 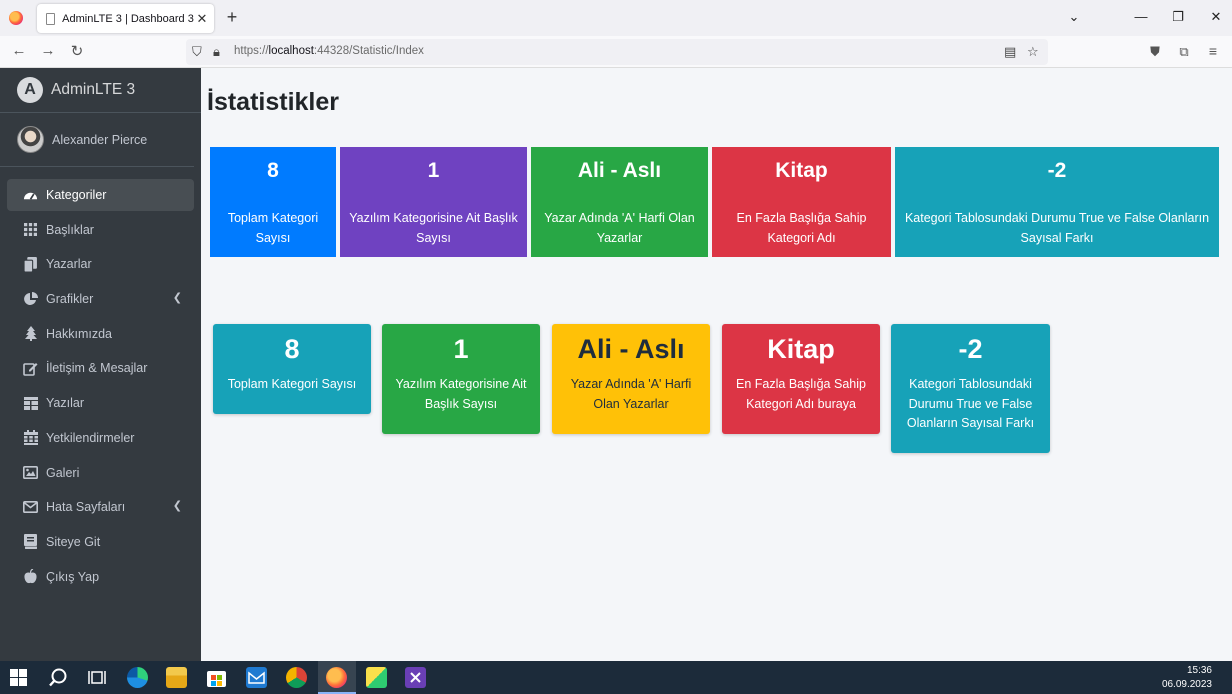 What do you see at coordinates (1187, 684) in the screenshot?
I see `clock-date: 06.09.2023` at bounding box center [1187, 684].